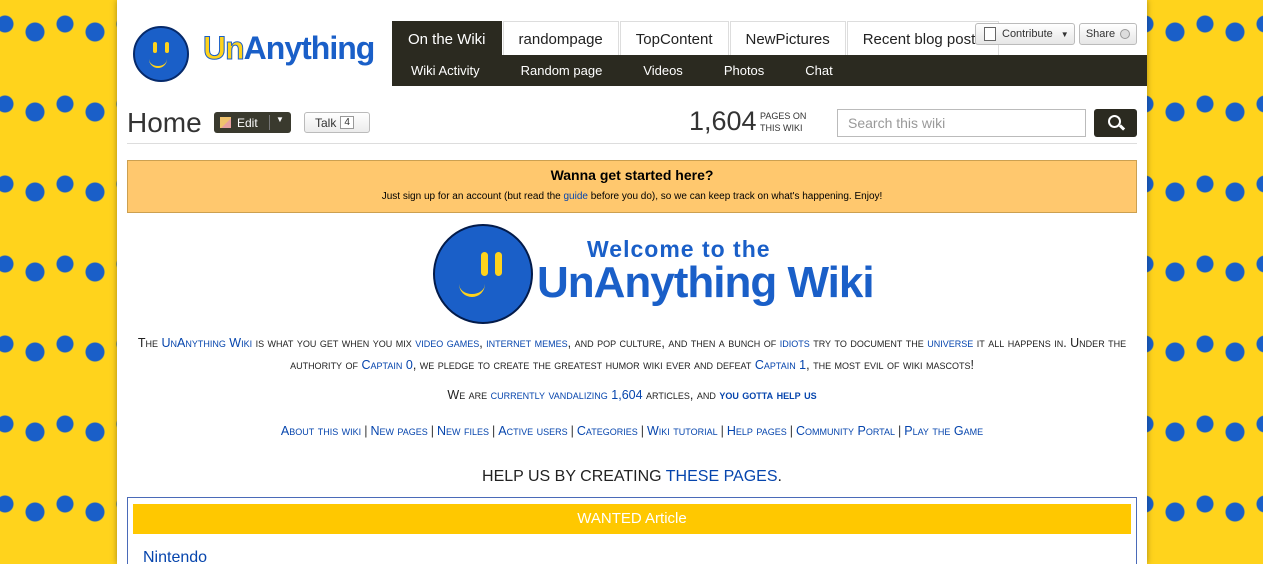 The width and height of the screenshot is (1263, 564). I want to click on captain-1-link: Captain 1, so click(780, 365).